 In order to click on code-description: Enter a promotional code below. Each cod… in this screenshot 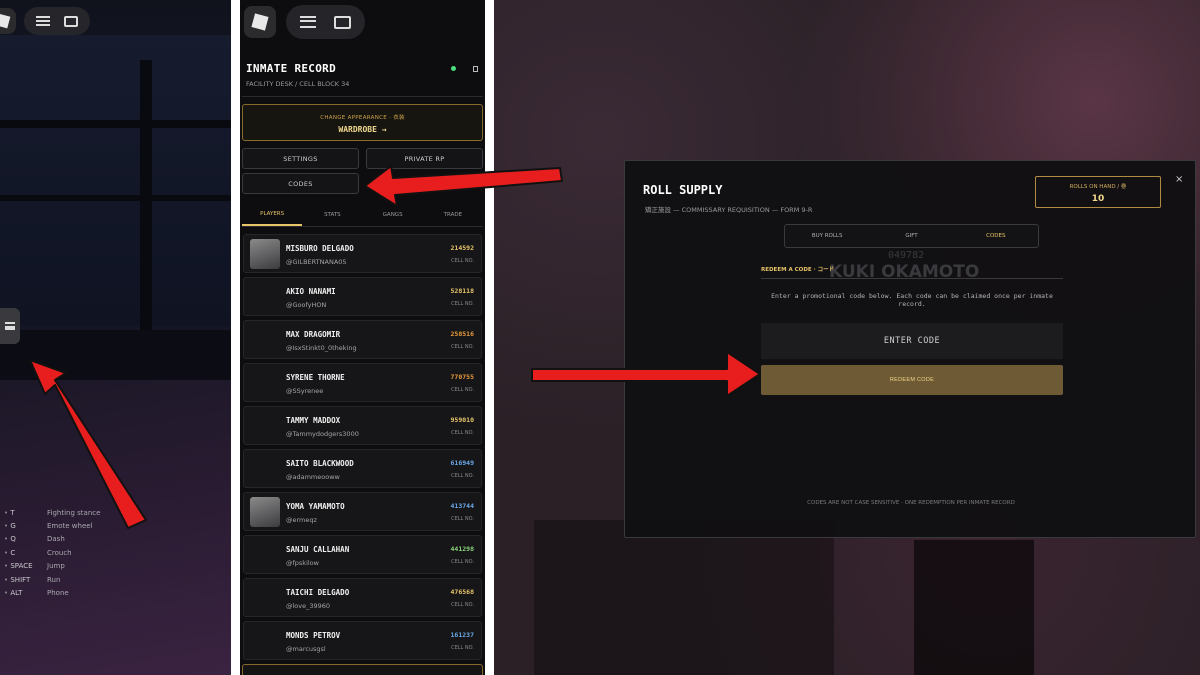, I will do `click(912, 300)`.